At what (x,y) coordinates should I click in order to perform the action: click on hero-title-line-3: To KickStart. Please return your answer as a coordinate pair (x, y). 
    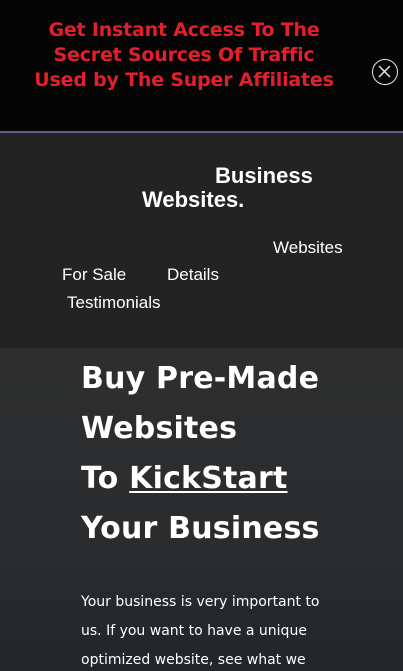
    Looking at the image, I should click on (200, 479).